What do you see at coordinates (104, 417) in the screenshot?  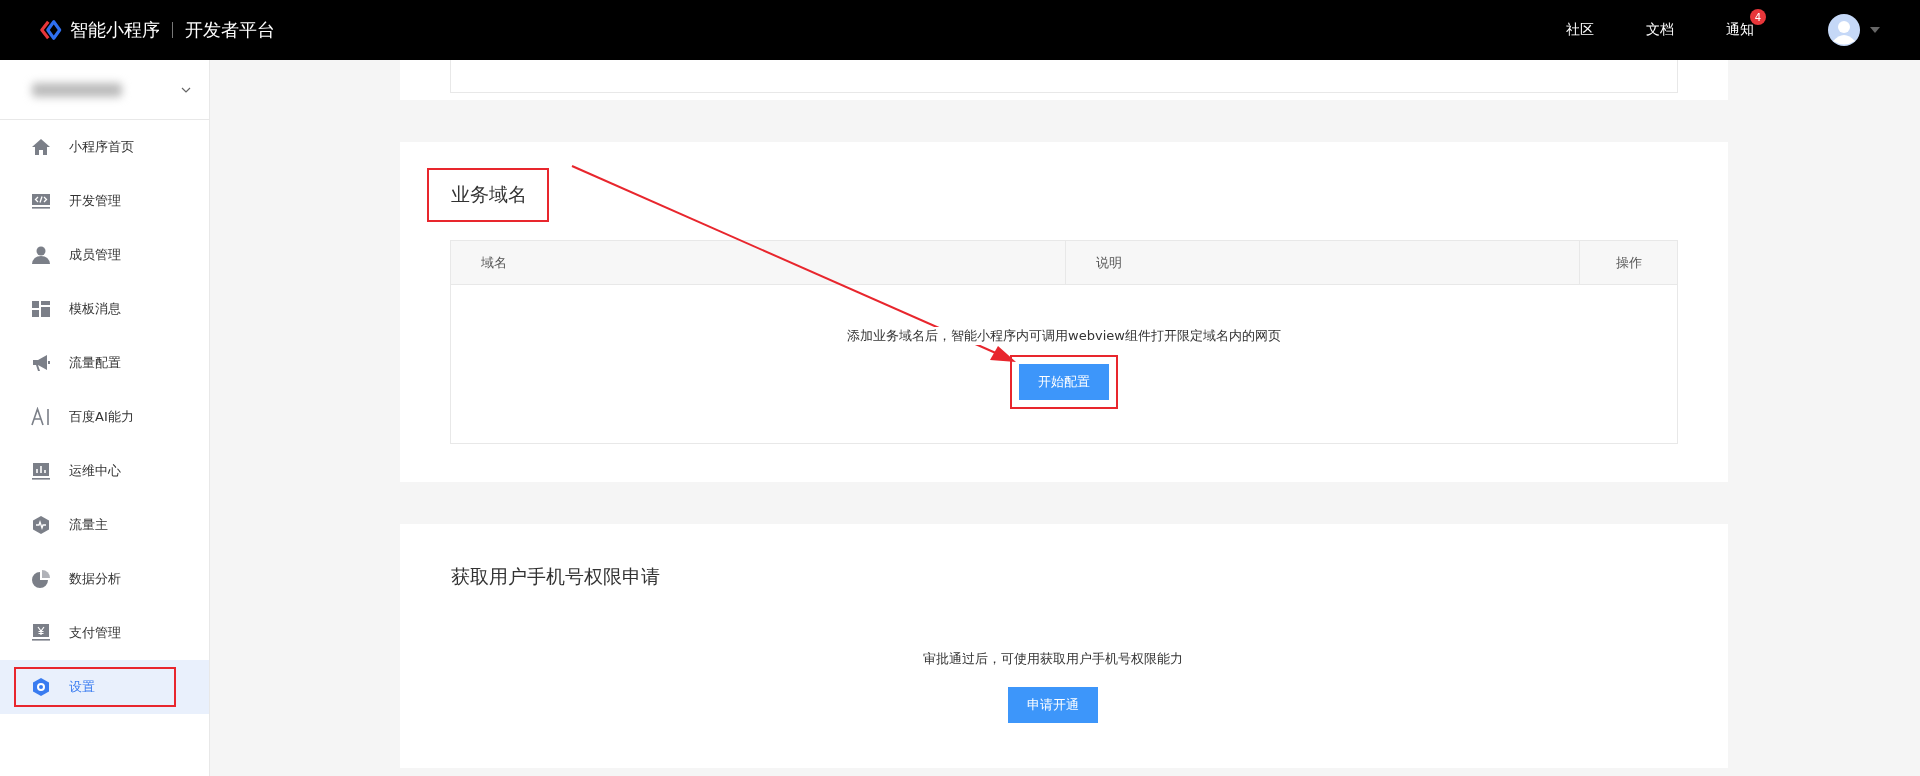 I see `sidebar-item: 百度AI能力` at bounding box center [104, 417].